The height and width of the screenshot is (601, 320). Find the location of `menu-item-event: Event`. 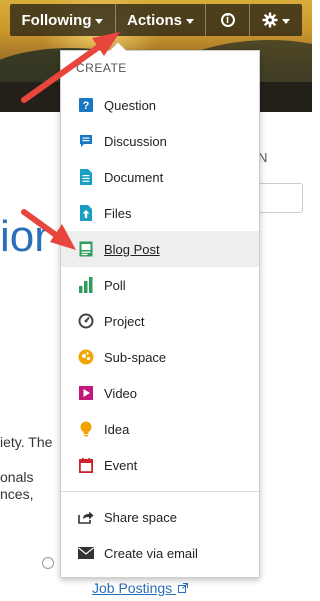

menu-item-event: Event is located at coordinates (160, 465).